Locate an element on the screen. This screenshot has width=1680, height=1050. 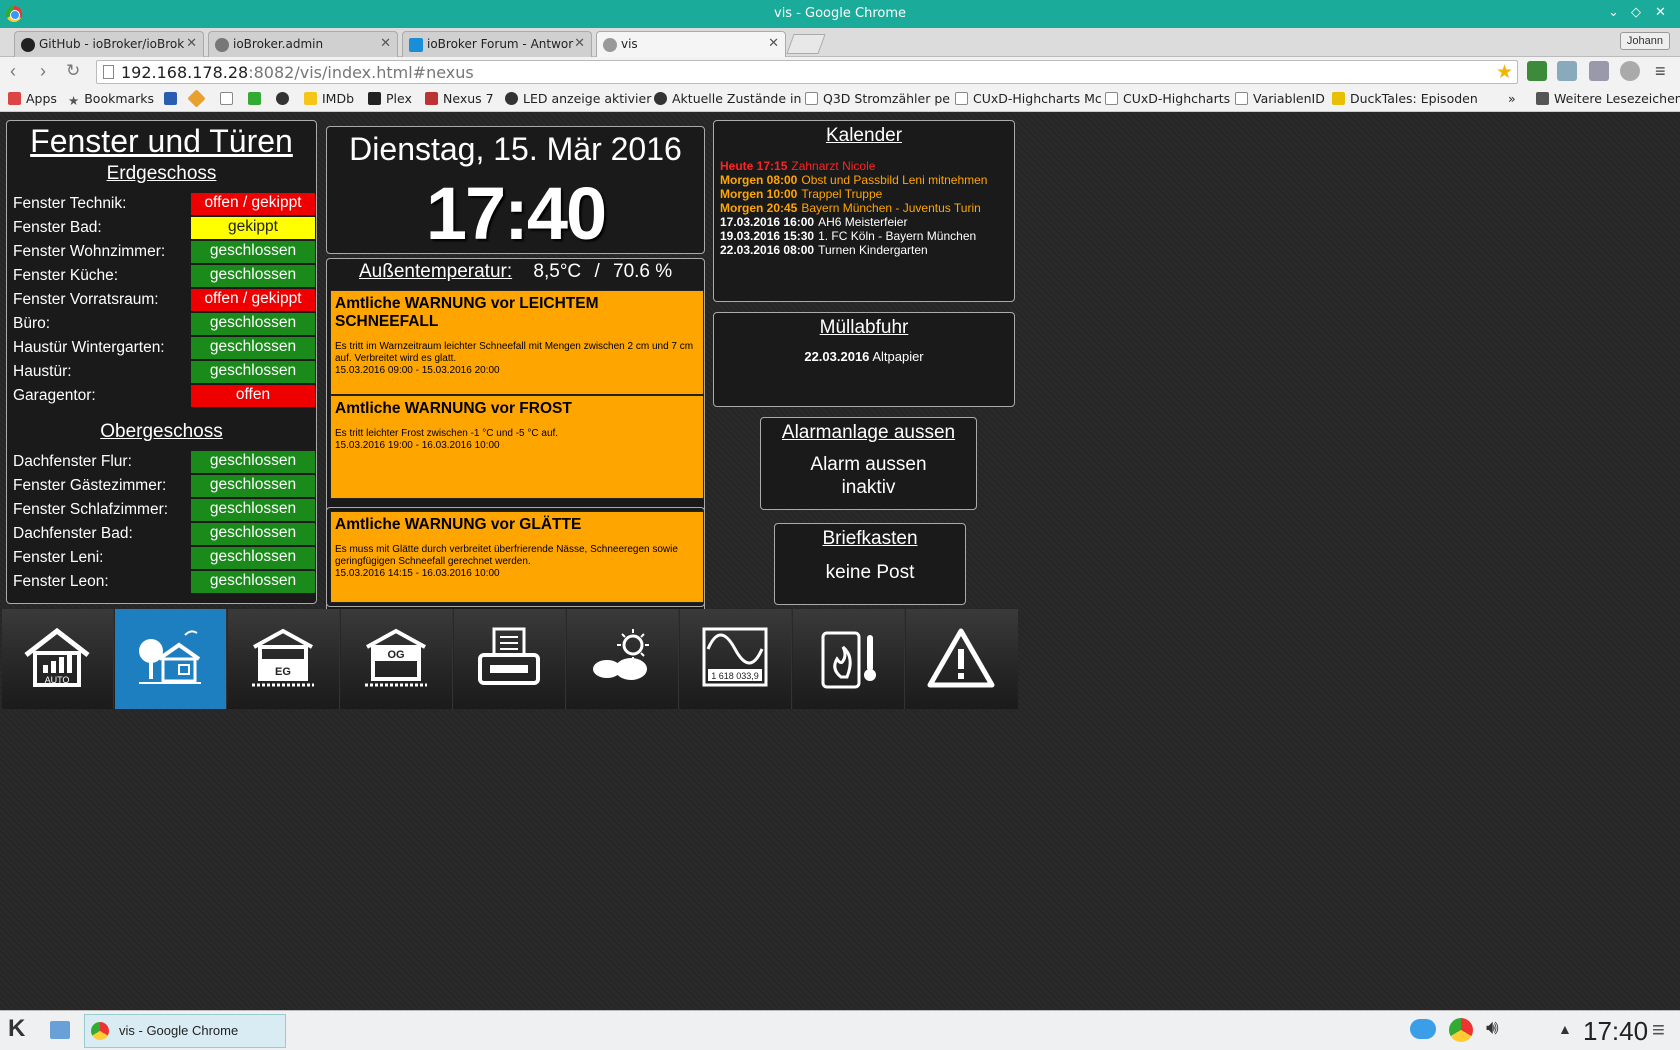
bookmark-cuxd-mc: CUxD-Highcharts Mc is located at coordinates (1028, 98).